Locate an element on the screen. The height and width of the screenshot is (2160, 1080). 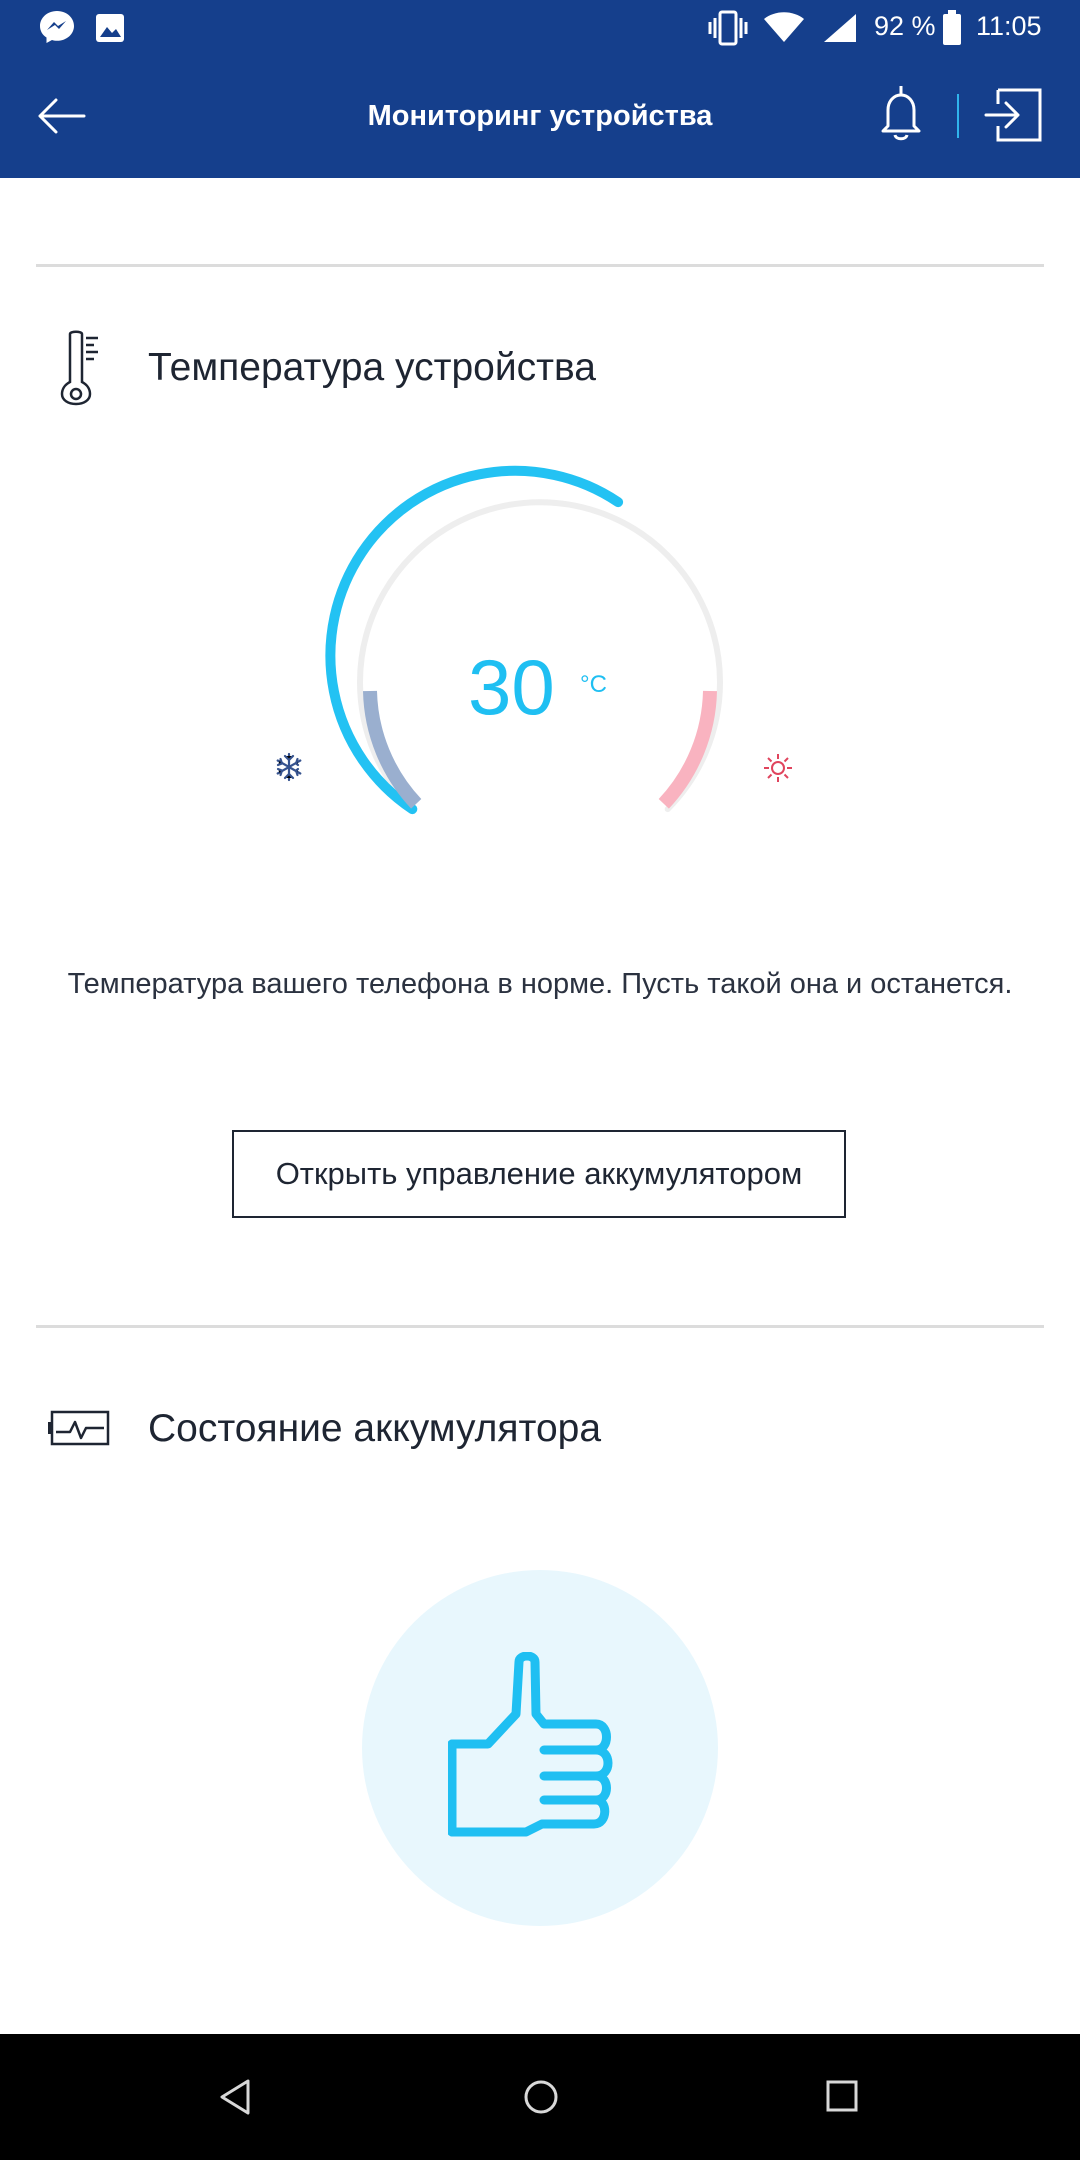
toolbar-separator is located at coordinates (958, 116).